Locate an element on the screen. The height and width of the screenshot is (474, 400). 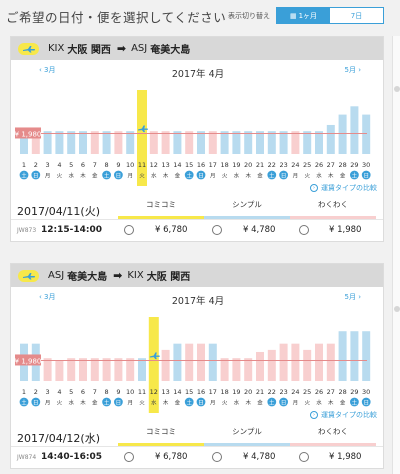
route-arrow-icon: ➡ is located at coordinates (118, 275).